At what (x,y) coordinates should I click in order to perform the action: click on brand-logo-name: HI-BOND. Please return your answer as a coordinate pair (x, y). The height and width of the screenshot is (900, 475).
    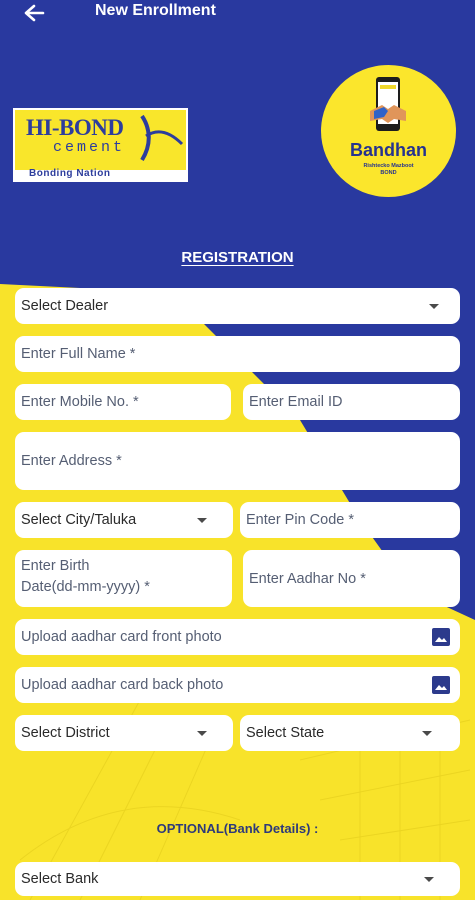
    Looking at the image, I should click on (75, 127).